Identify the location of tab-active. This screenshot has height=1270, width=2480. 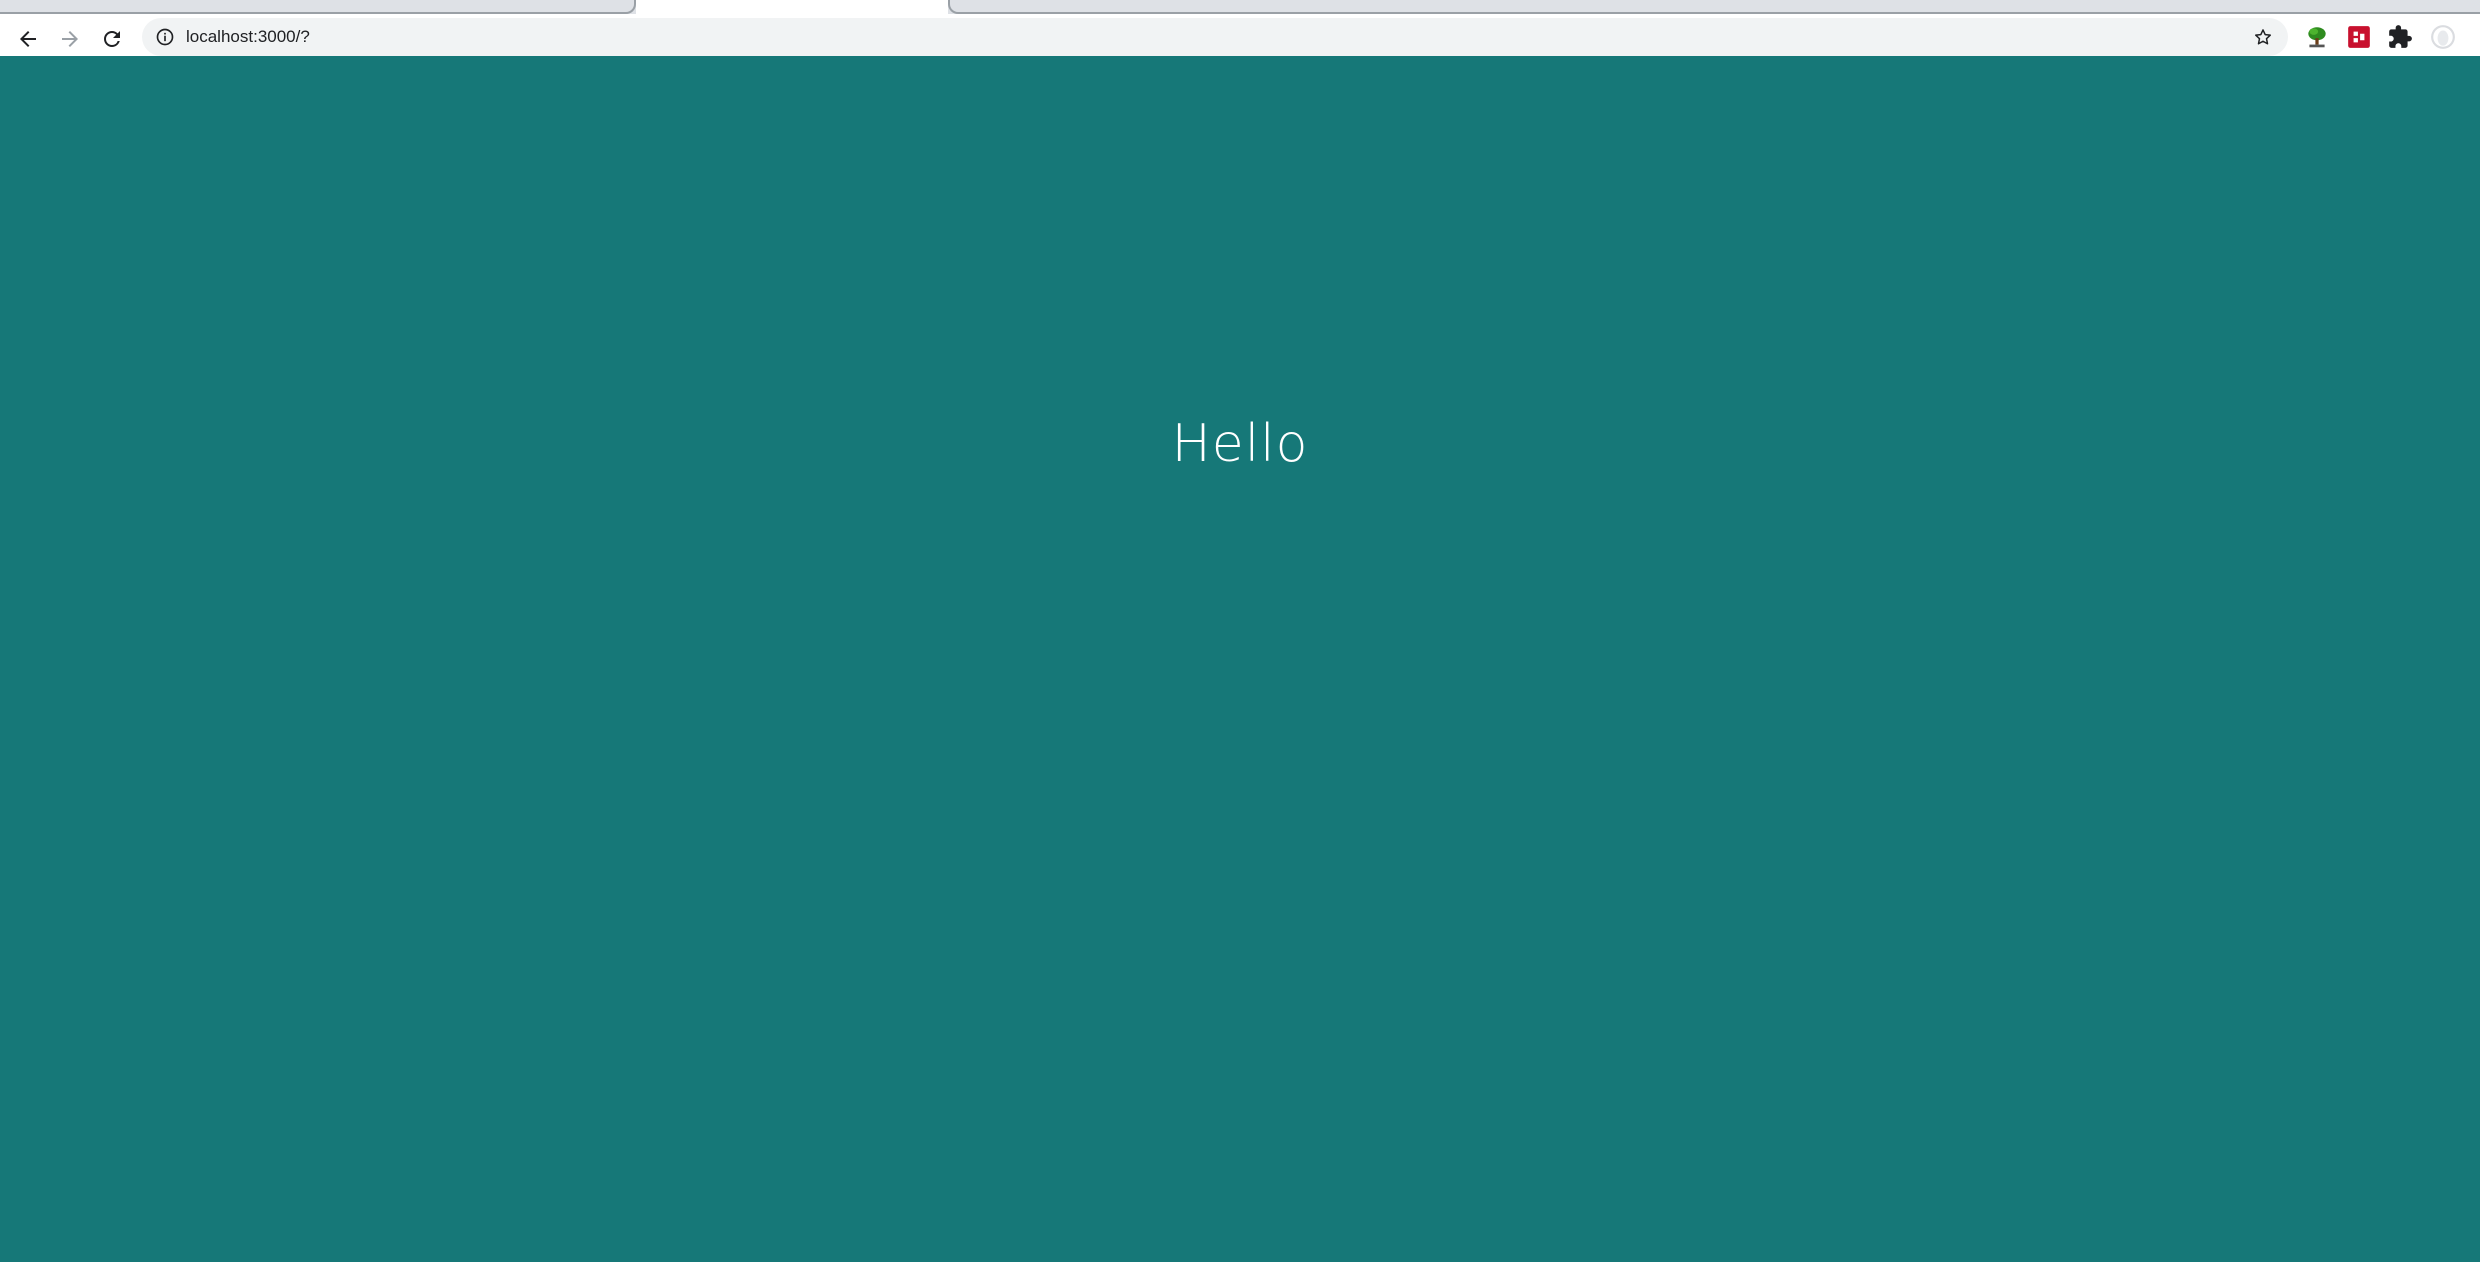
(792, 7).